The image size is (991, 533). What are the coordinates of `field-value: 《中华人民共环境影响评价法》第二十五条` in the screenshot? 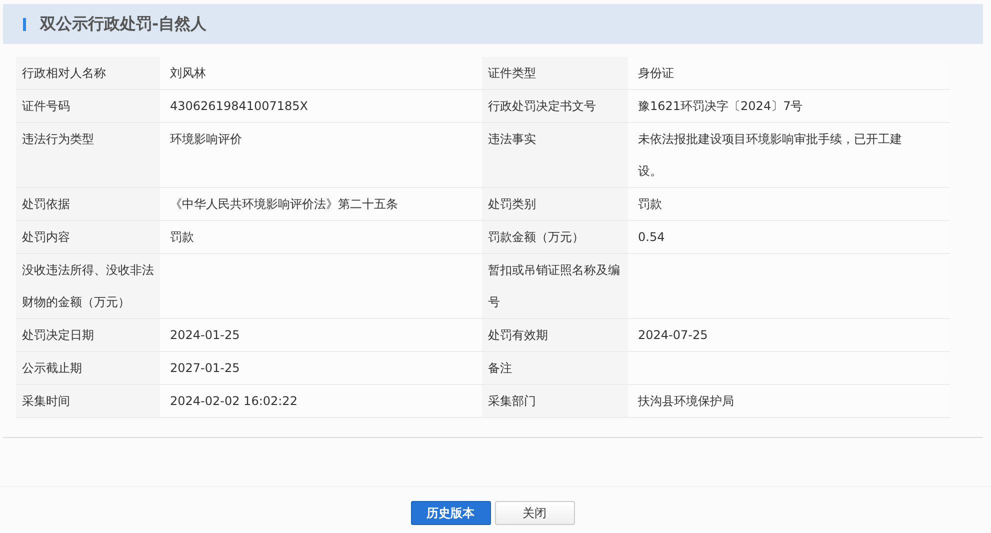 It's located at (284, 204).